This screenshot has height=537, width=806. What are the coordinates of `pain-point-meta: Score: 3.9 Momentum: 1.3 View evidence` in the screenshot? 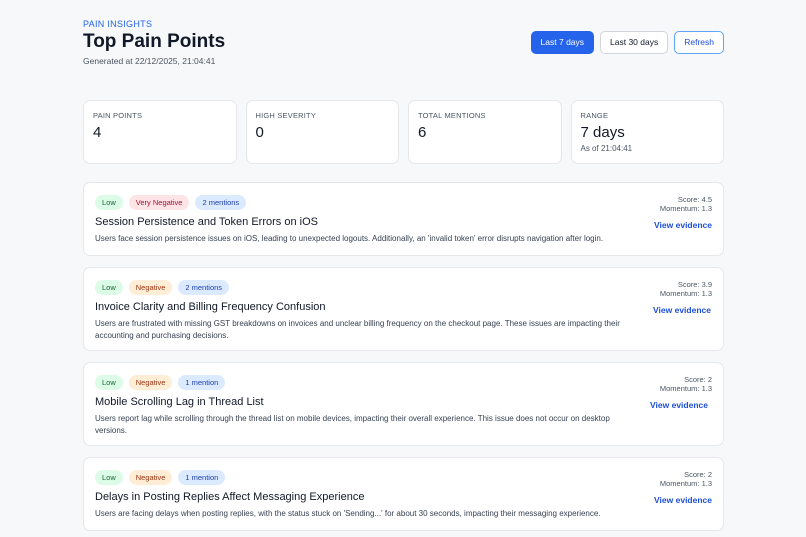 It's located at (682, 298).